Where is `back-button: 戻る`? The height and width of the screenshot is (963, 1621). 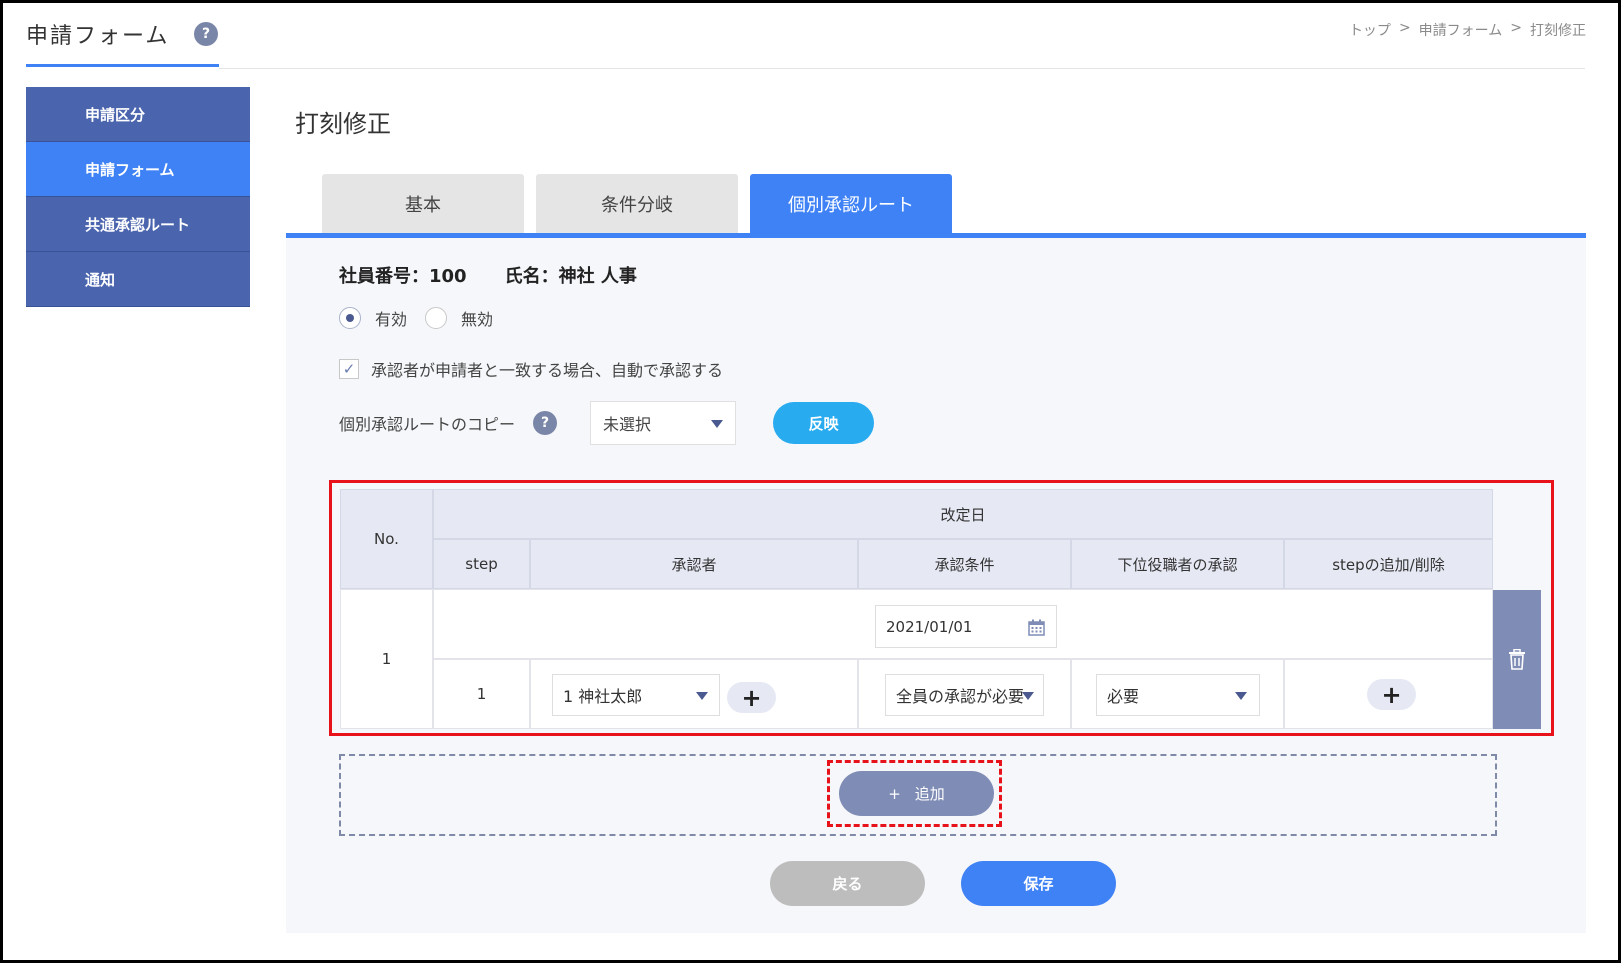 back-button: 戻る is located at coordinates (847, 883).